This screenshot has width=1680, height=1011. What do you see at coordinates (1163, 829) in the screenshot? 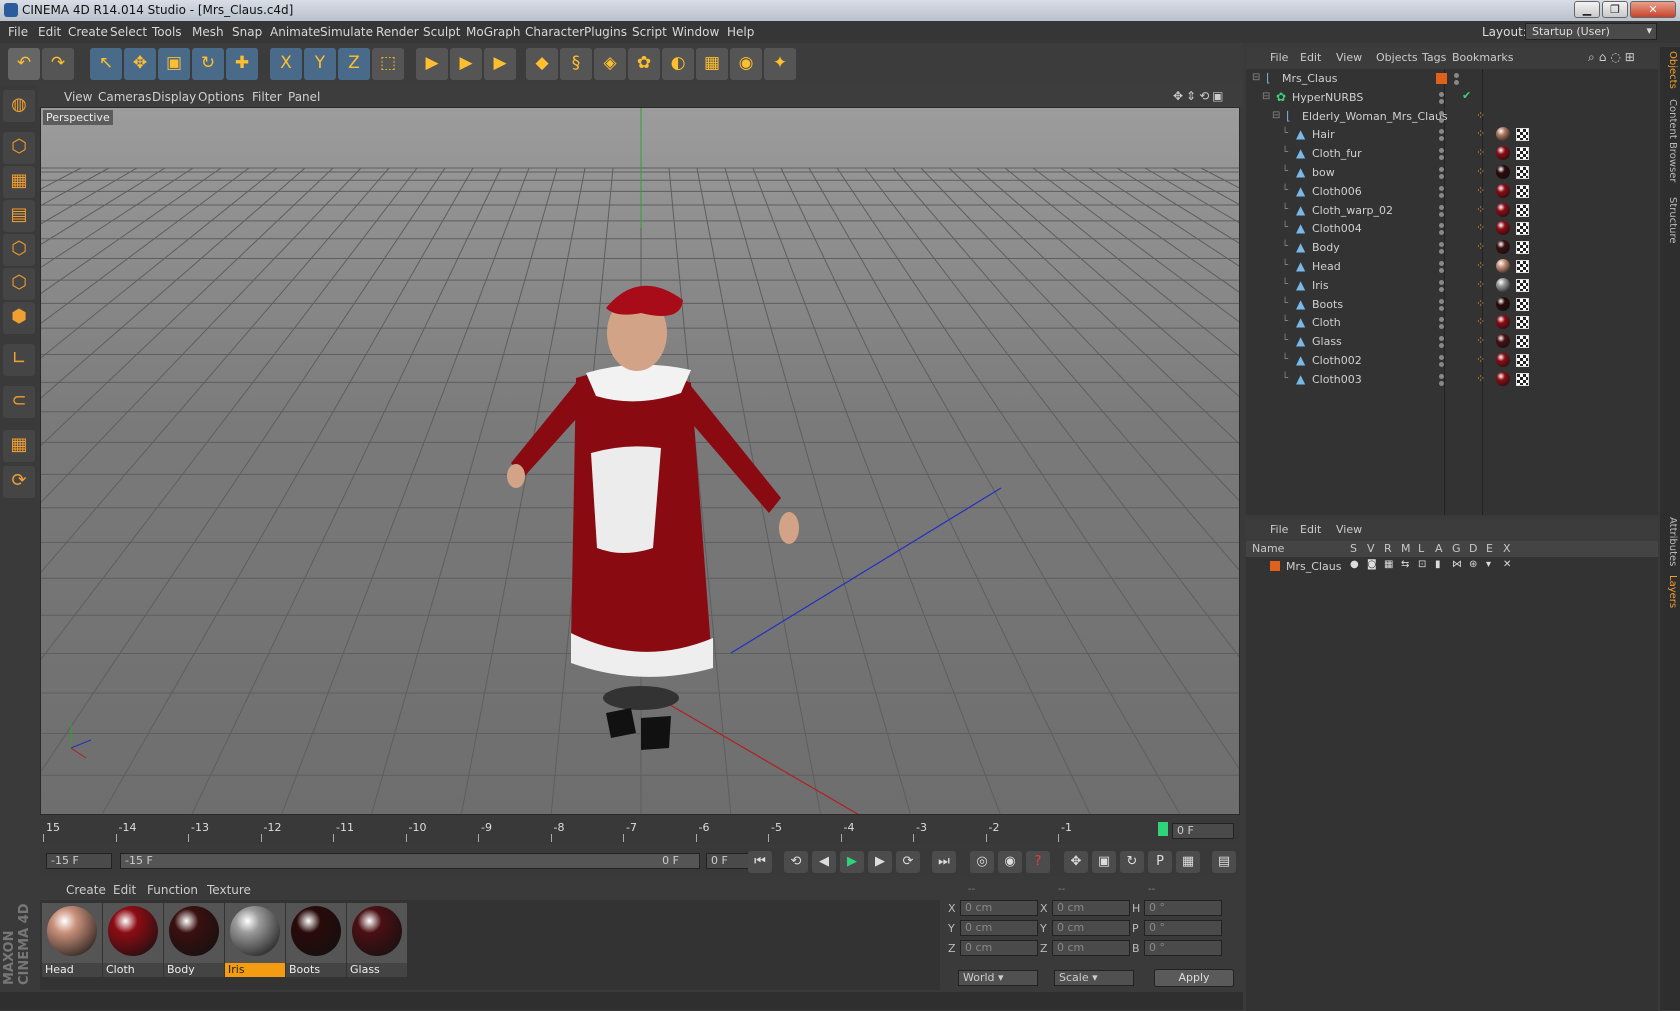
I see `timeline-playhead` at bounding box center [1163, 829].